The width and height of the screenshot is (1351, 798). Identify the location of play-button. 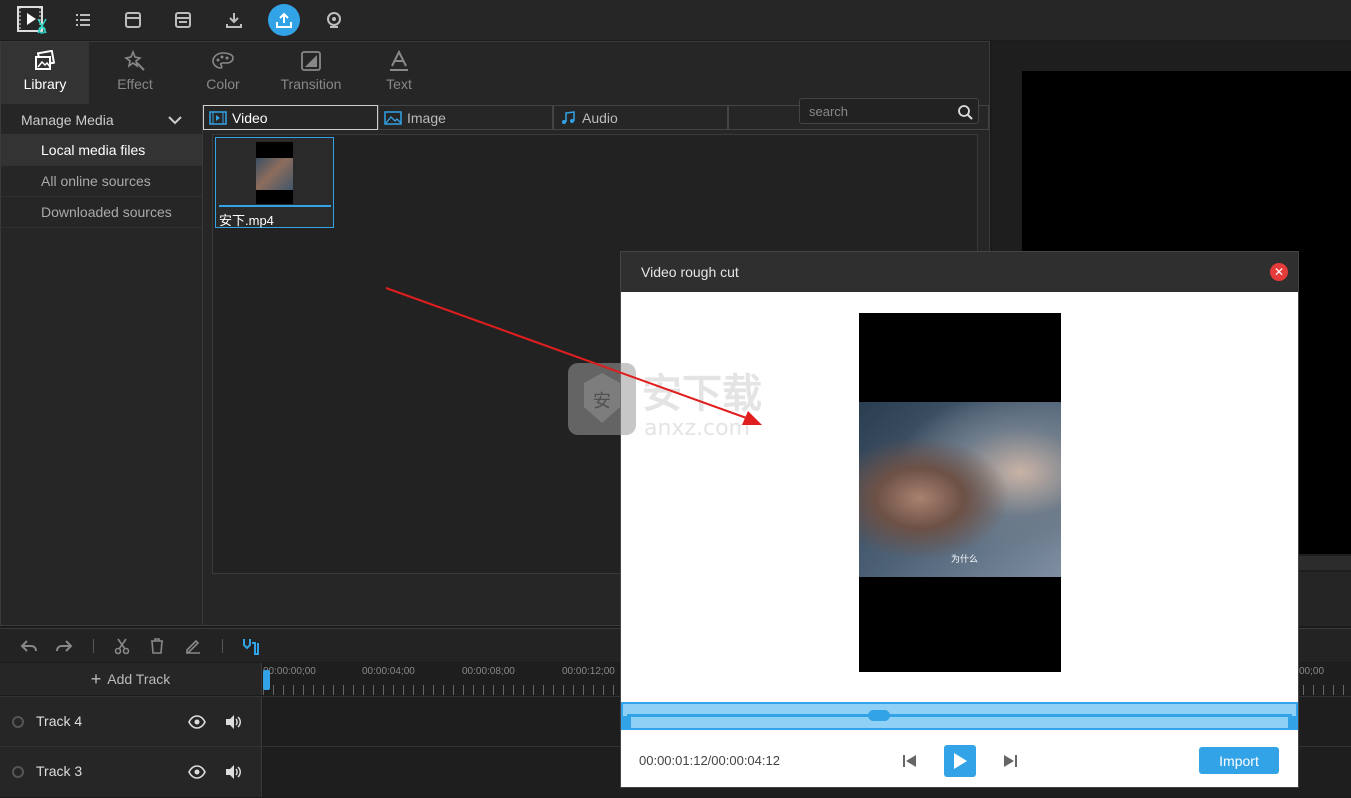
(960, 761).